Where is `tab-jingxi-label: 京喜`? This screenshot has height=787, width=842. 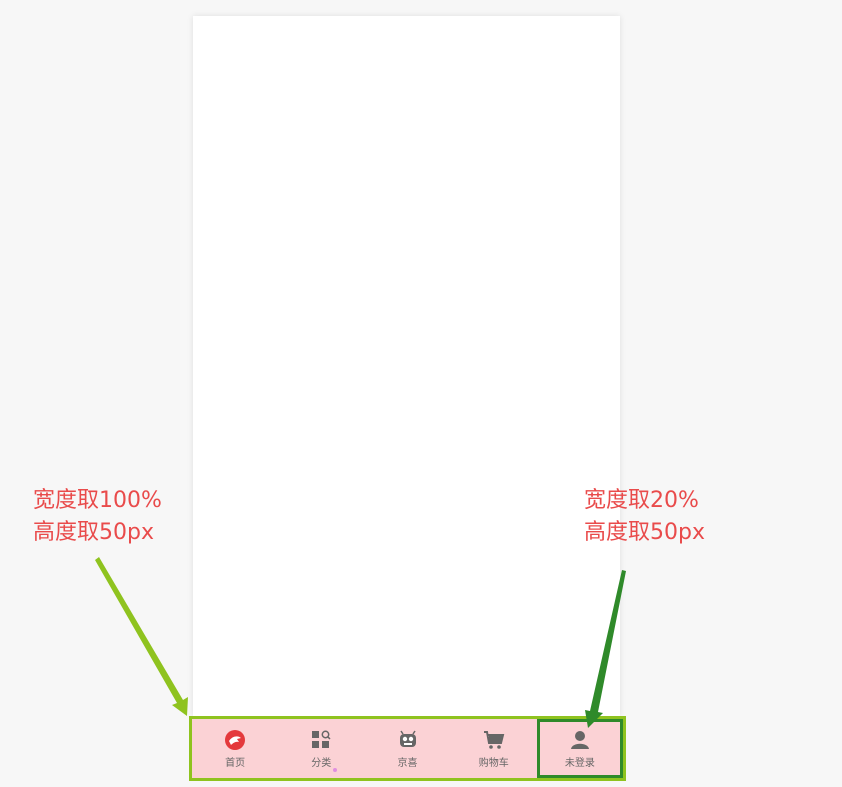
tab-jingxi-label: 京喜 is located at coordinates (407, 763).